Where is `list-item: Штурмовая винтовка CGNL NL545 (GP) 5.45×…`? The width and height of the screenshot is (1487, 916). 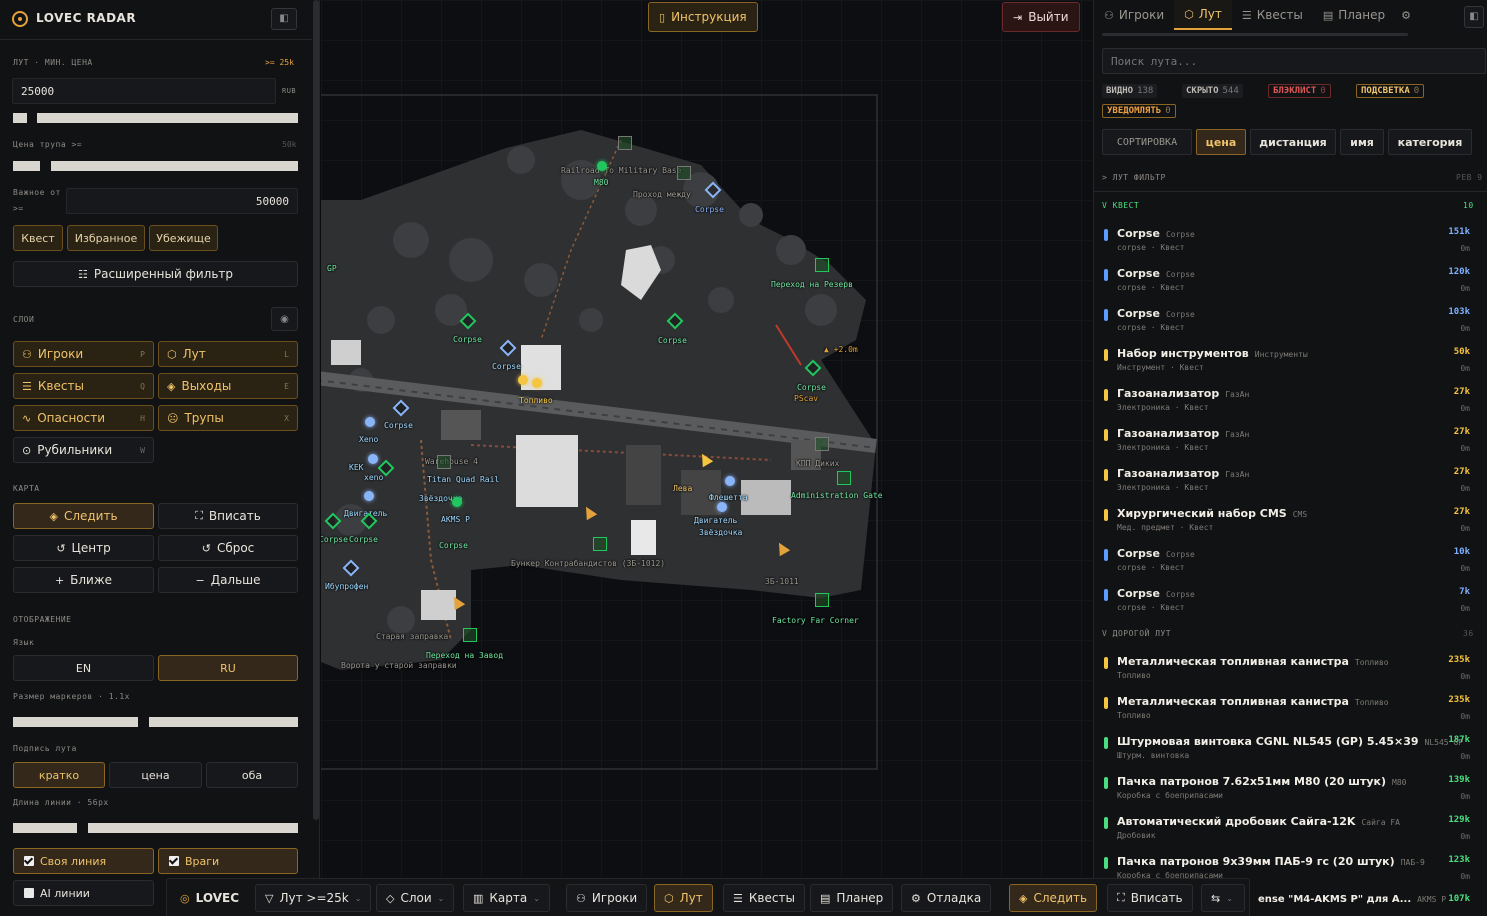 list-item: Штурмовая винтовка CGNL NL545 (GP) 5.45×… is located at coordinates (1290, 750).